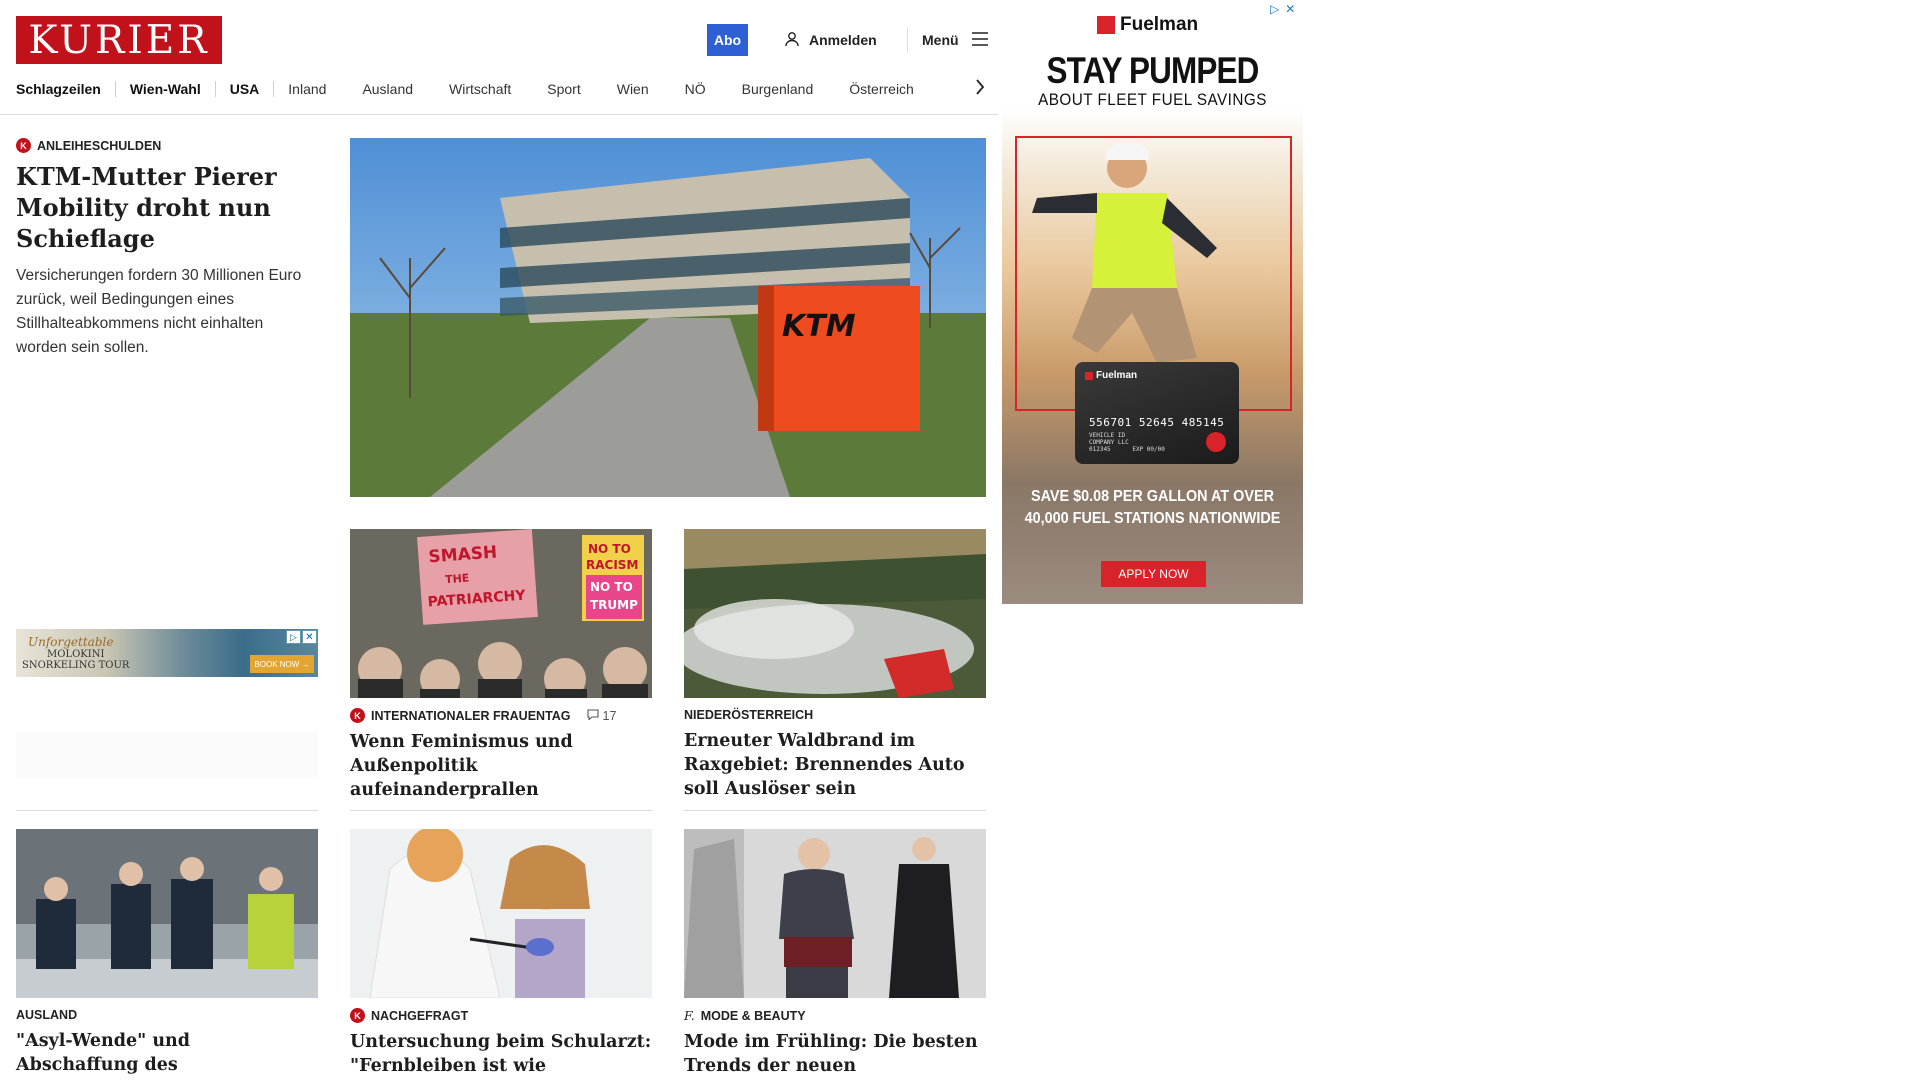  What do you see at coordinates (1127, 442) in the screenshot?
I see `card-details: VEHICLE ID COMPANY LLC 012345 EXP 00/00` at bounding box center [1127, 442].